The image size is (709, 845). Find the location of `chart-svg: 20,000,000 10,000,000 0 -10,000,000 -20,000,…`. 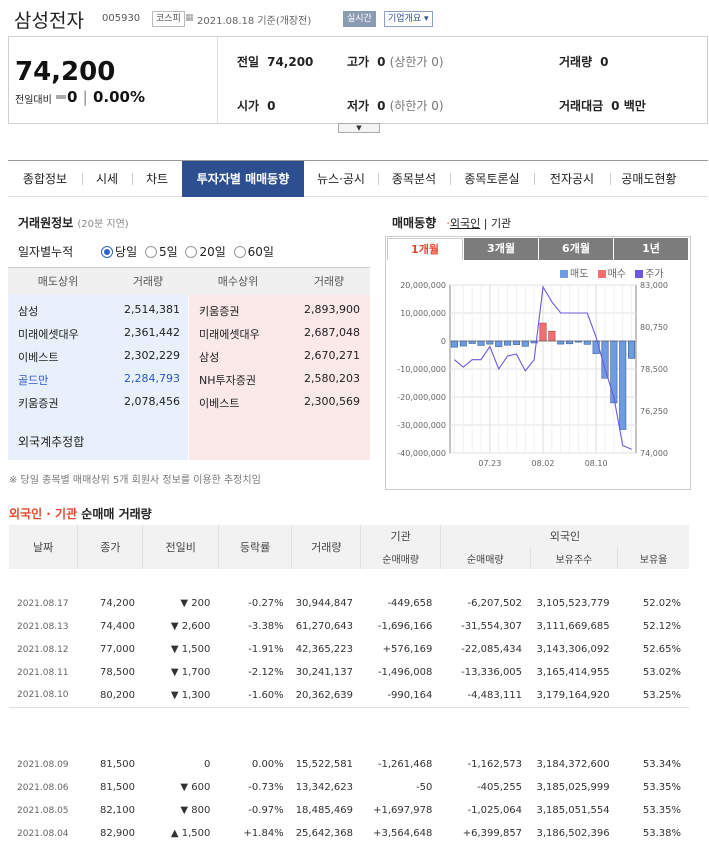

chart-svg: 20,000,000 10,000,000 0 -10,000,000 -20,000,… is located at coordinates (532, 374).